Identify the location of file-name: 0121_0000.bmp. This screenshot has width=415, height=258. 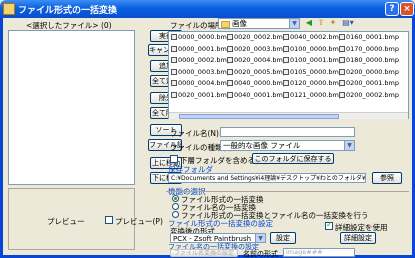
(316, 94).